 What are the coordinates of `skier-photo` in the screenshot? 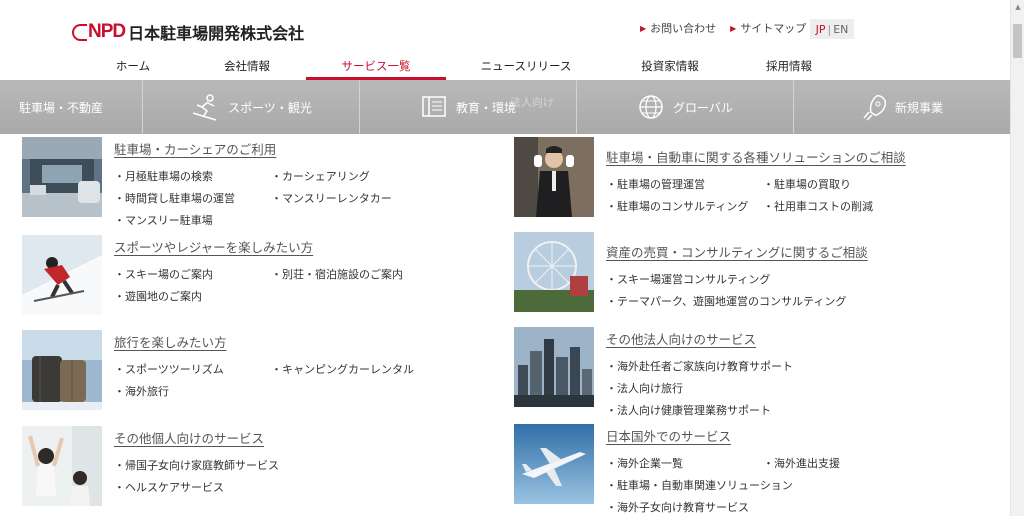 It's located at (62, 275).